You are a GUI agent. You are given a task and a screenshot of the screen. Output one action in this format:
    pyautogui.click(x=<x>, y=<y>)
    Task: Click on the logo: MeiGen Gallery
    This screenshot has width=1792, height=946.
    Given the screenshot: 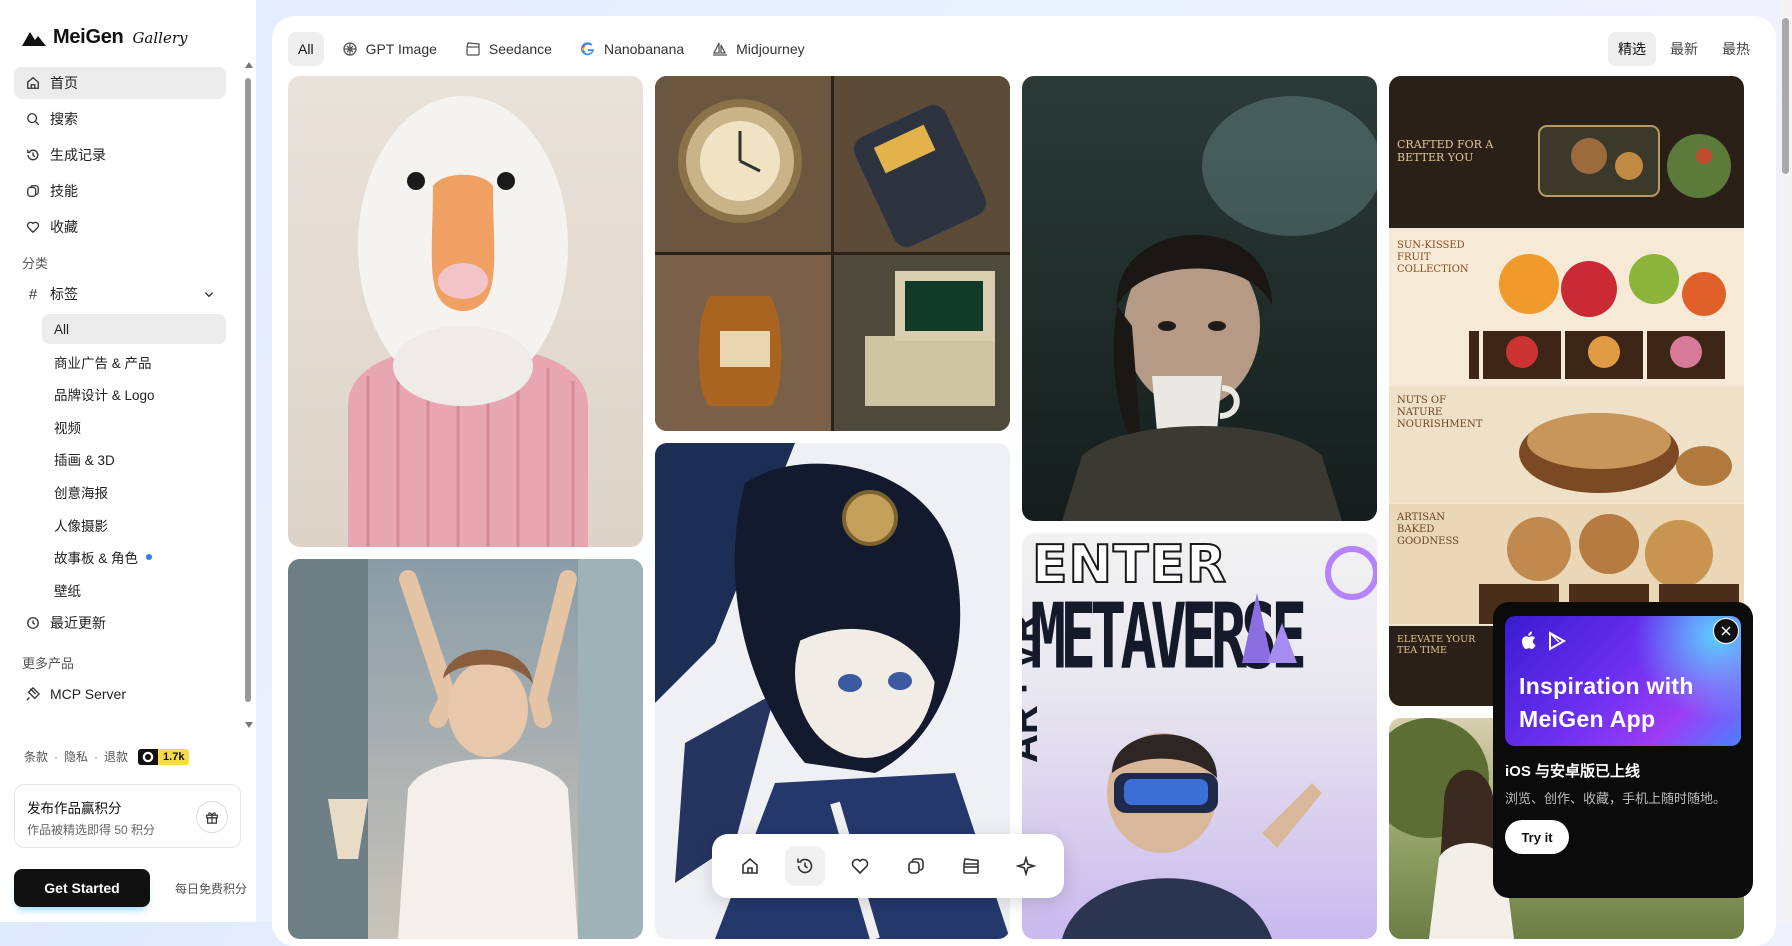 What is the action you would take?
    pyautogui.click(x=104, y=37)
    